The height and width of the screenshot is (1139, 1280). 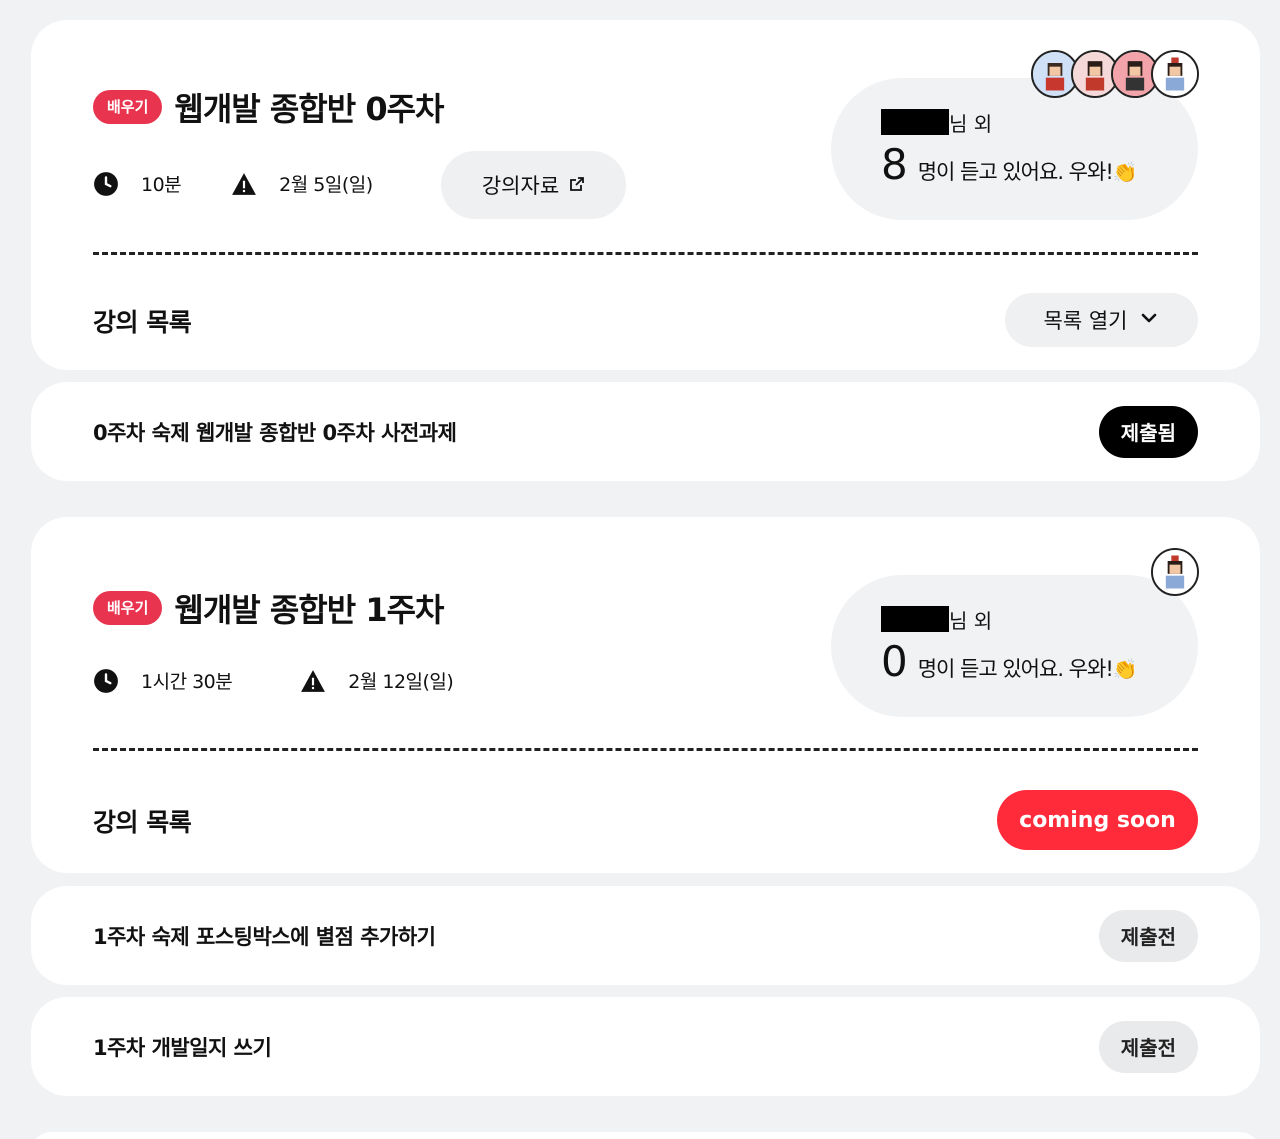 I want to click on duration-text: 1시간 30분, so click(x=187, y=682).